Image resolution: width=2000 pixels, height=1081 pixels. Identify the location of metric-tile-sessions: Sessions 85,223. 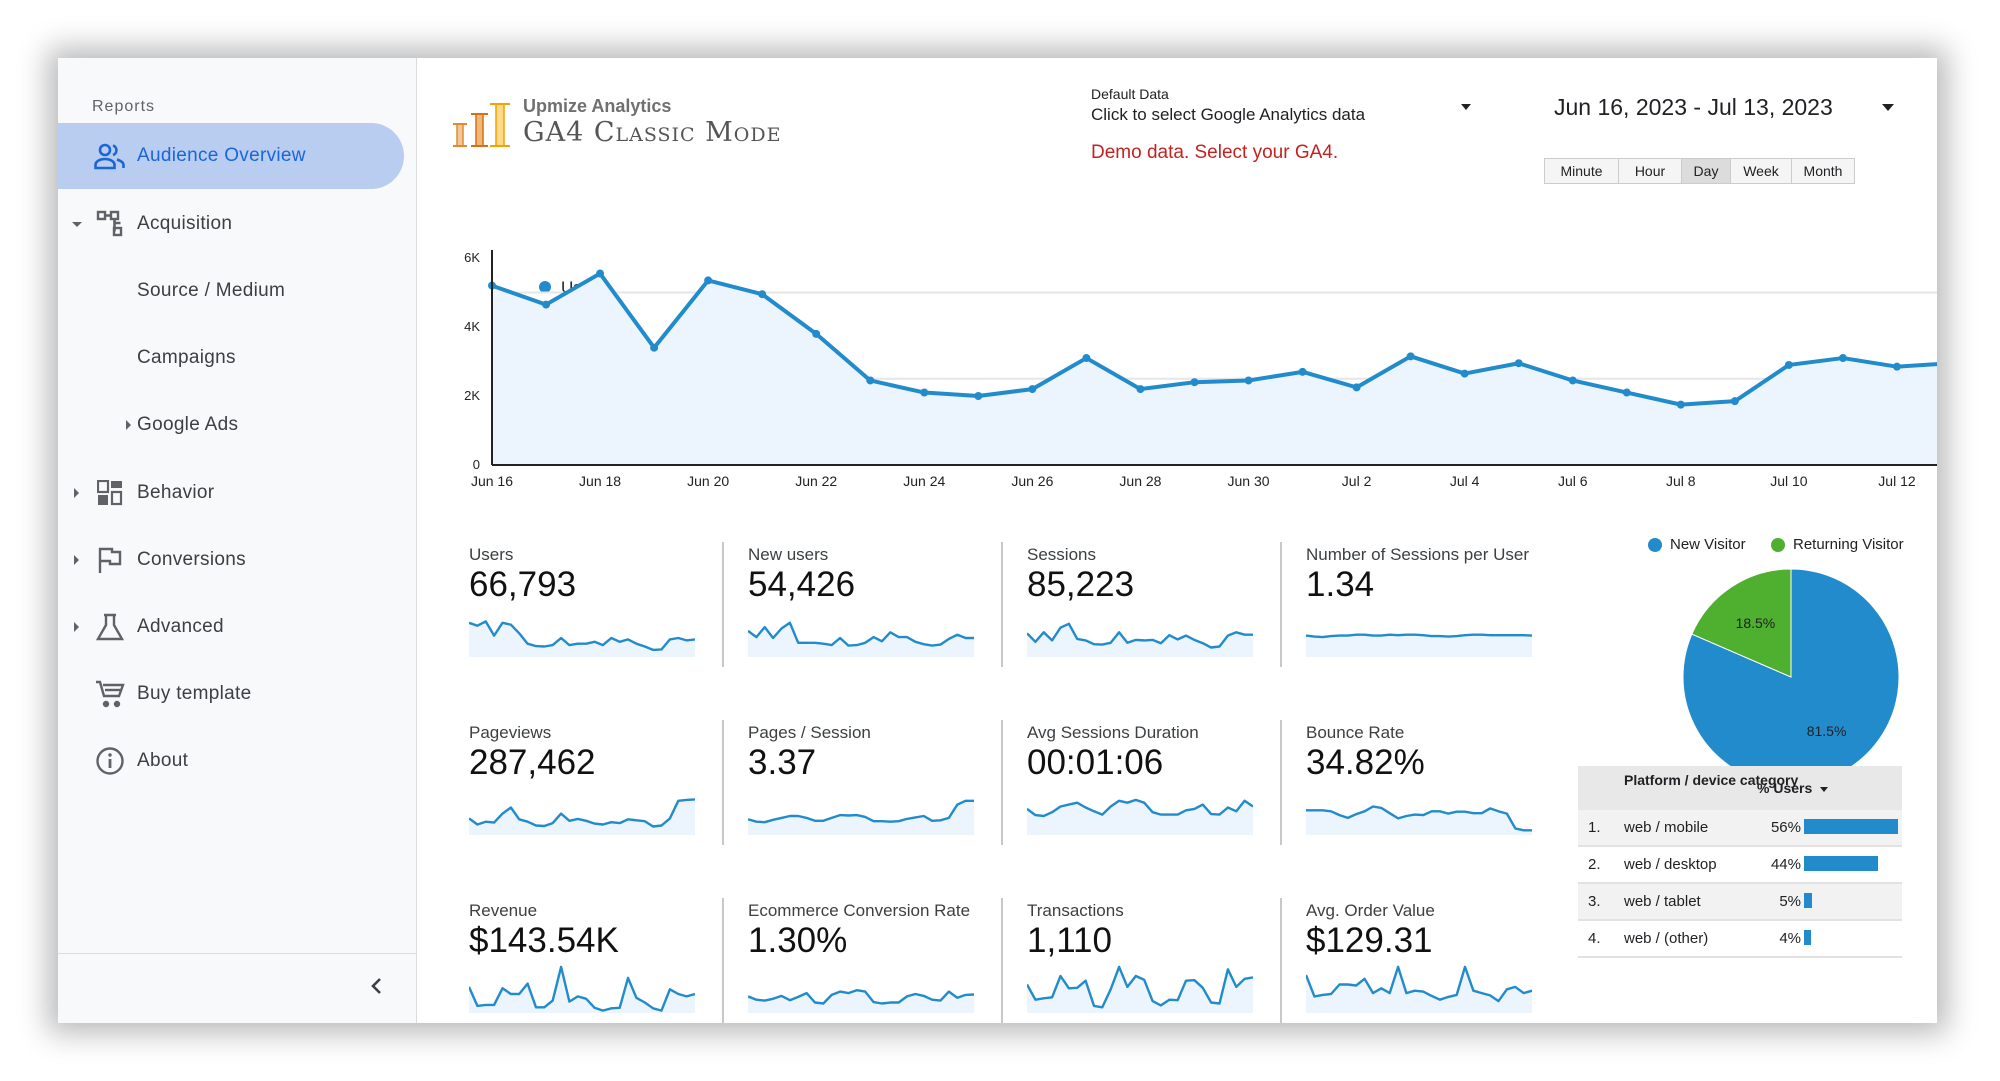
(1147, 615).